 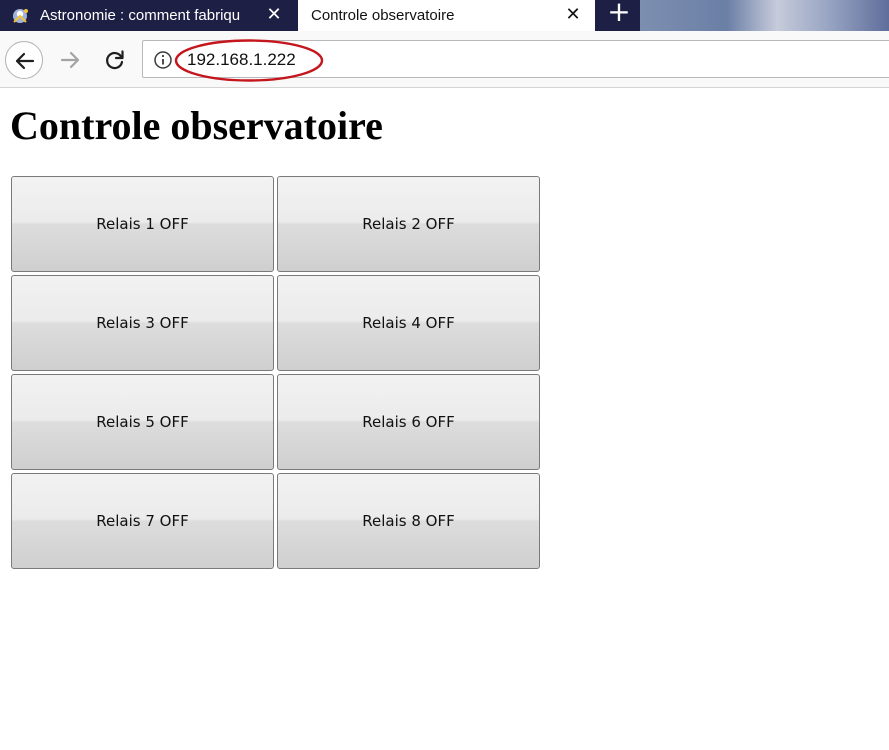 What do you see at coordinates (408, 521) in the screenshot?
I see `relay-8-button: Relais 8 OFF` at bounding box center [408, 521].